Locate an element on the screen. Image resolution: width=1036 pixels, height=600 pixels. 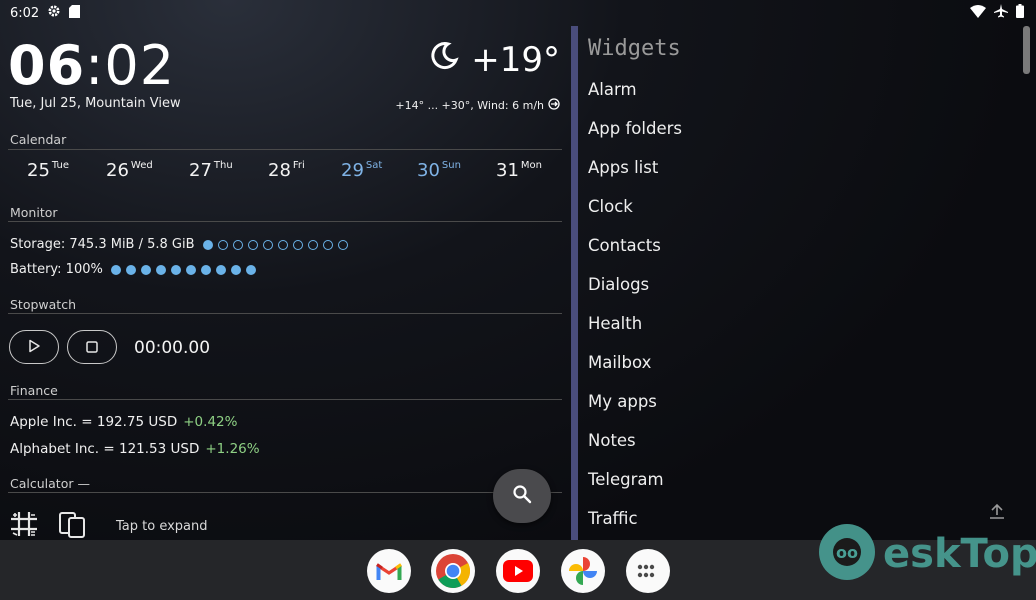
status-bar: 6:02 is located at coordinates (518, 13).